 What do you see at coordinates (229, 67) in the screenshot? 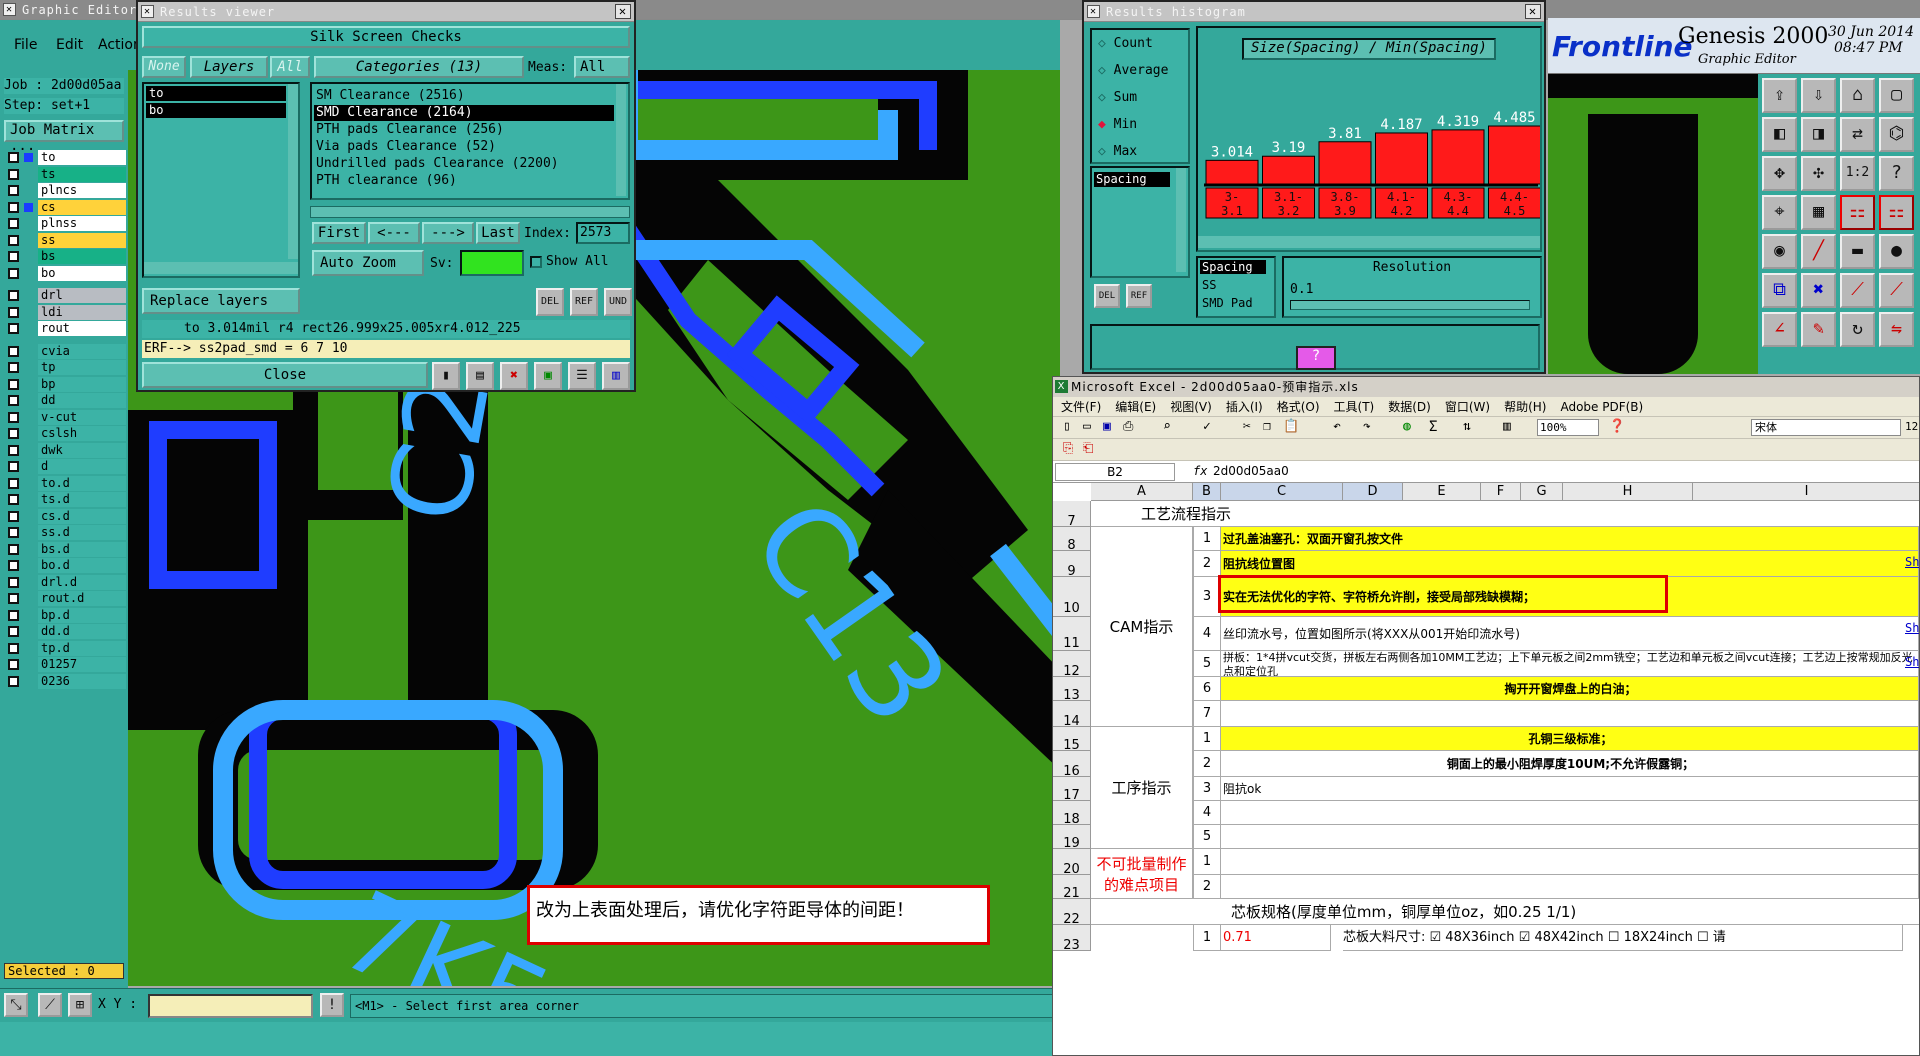
I see `layers-header: Layers` at bounding box center [229, 67].